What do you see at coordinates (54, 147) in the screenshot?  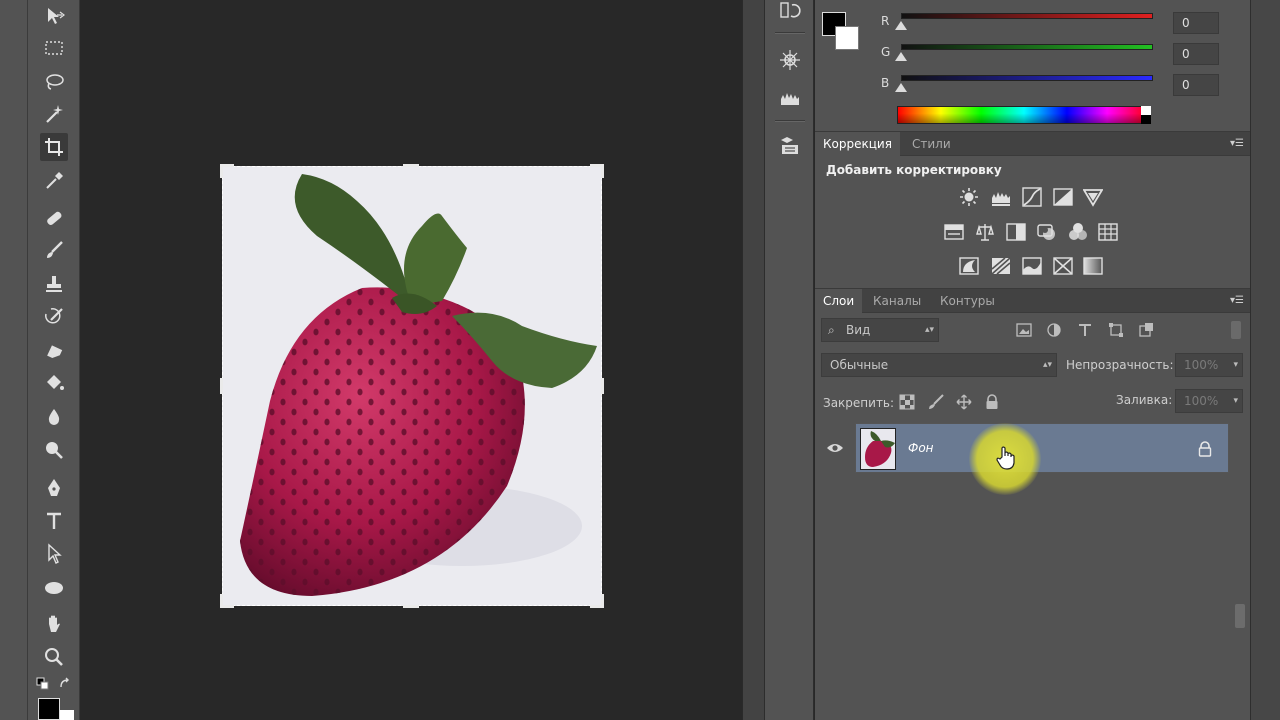 I see `crop-tool-icon` at bounding box center [54, 147].